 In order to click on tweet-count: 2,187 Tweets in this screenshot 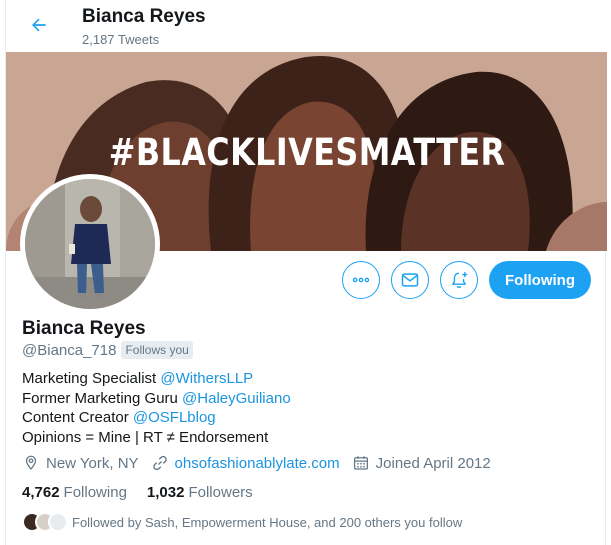, I will do `click(121, 39)`.